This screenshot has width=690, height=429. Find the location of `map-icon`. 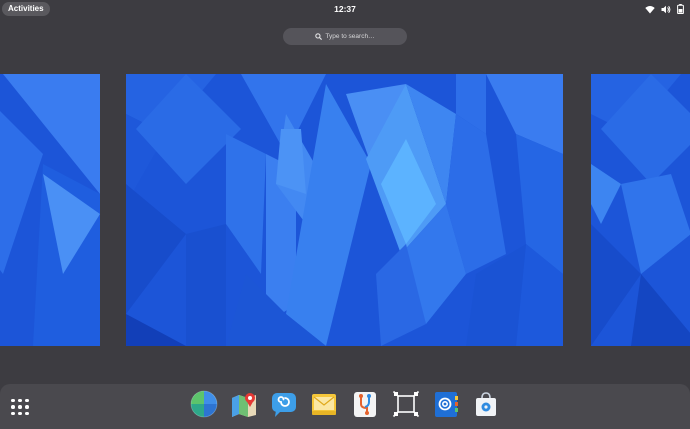

map-icon is located at coordinates (244, 405).